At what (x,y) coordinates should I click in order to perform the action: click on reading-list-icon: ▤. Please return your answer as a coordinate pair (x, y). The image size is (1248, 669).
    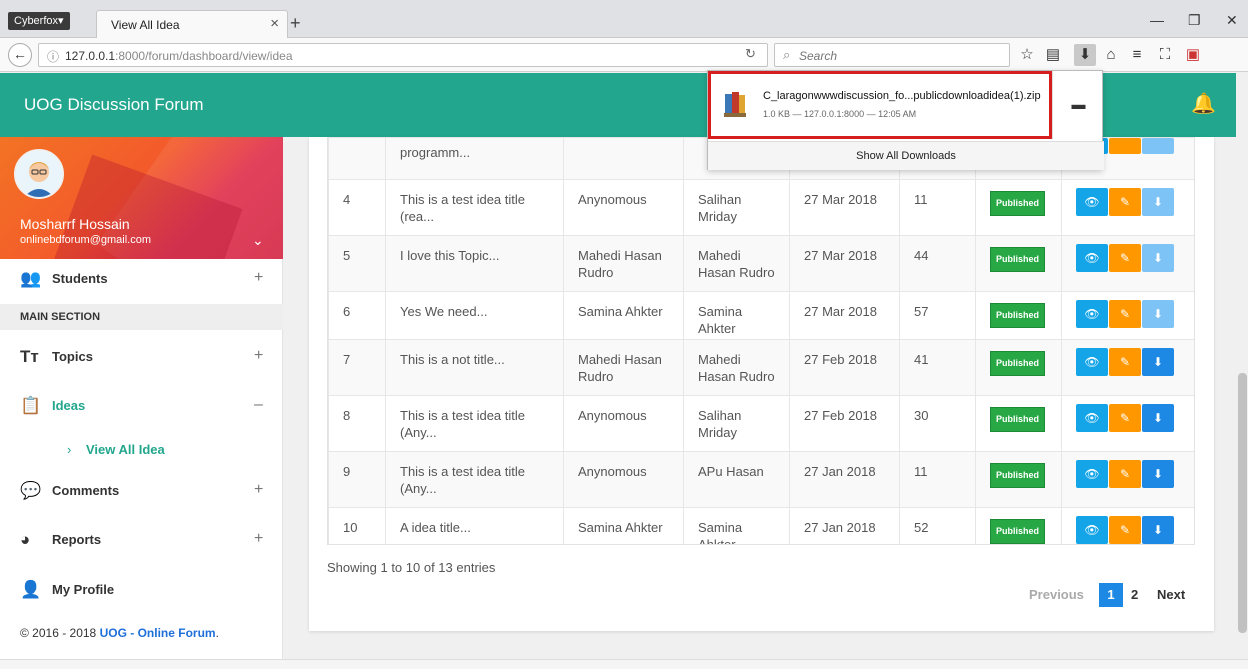
    Looking at the image, I should click on (1053, 55).